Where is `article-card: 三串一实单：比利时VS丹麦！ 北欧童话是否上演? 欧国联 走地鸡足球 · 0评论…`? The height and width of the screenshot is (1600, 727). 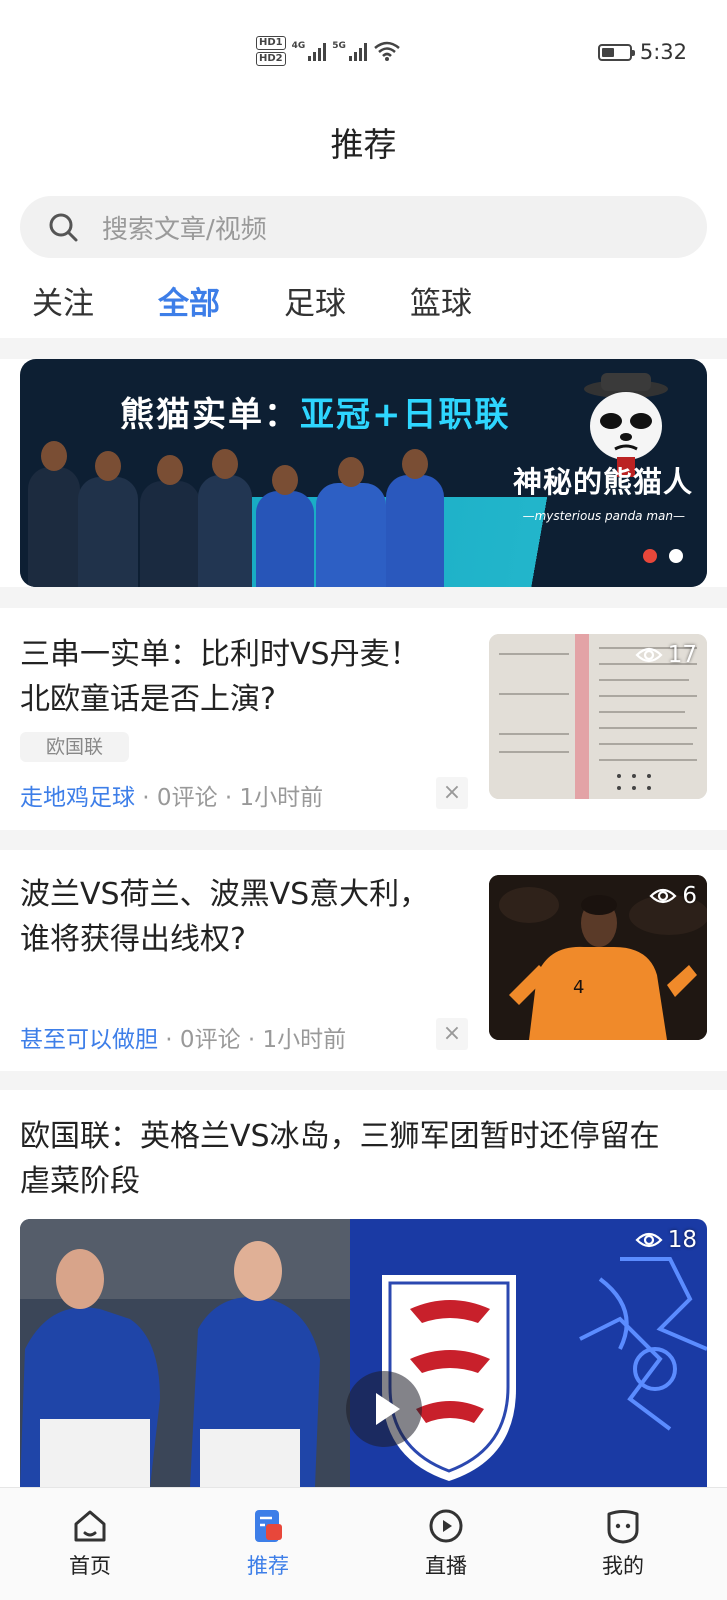
article-card: 三串一实单：比利时VS丹麦！ 北欧童话是否上演? 欧国联 走地鸡足球 · 0评论… is located at coordinates (363, 719).